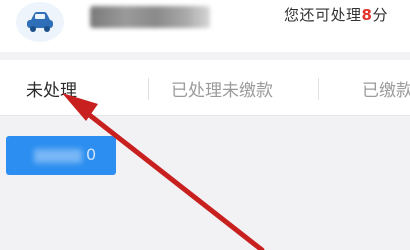 The width and height of the screenshot is (410, 250). I want to click on remaining-prefix: 您还可处理, so click(323, 15).